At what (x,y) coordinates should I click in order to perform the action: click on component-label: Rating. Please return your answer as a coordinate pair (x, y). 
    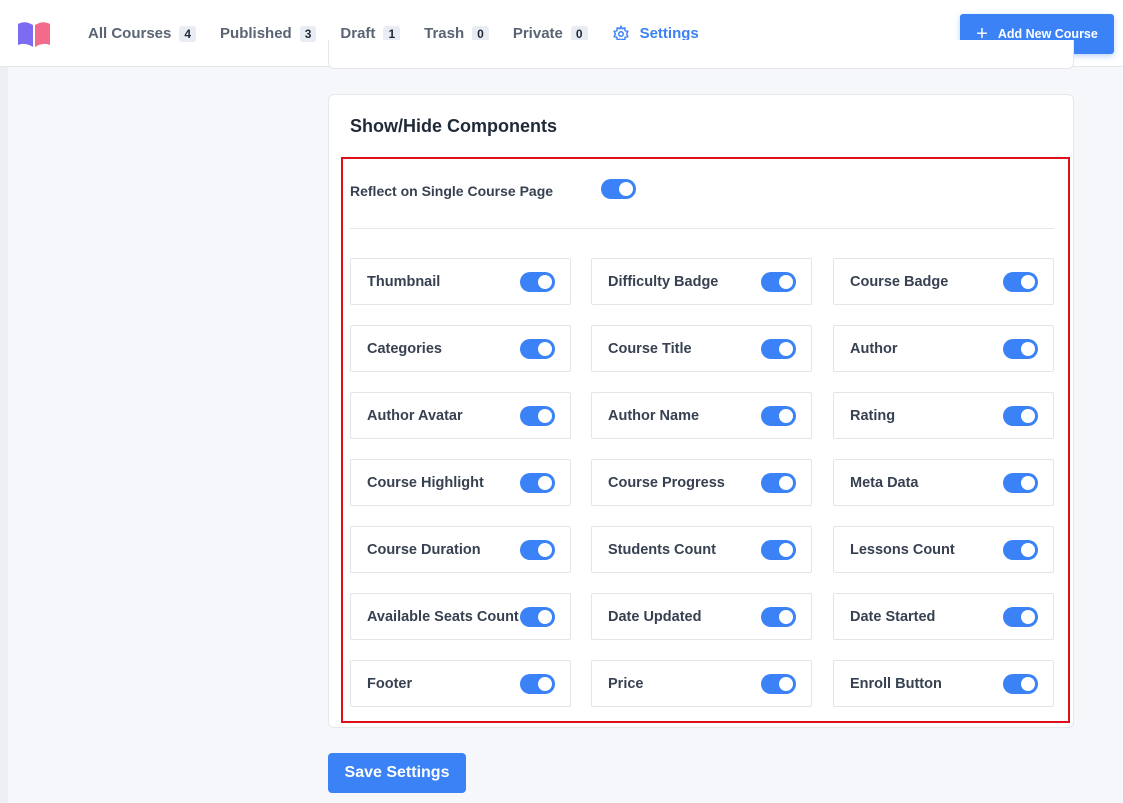
    Looking at the image, I should click on (873, 416).